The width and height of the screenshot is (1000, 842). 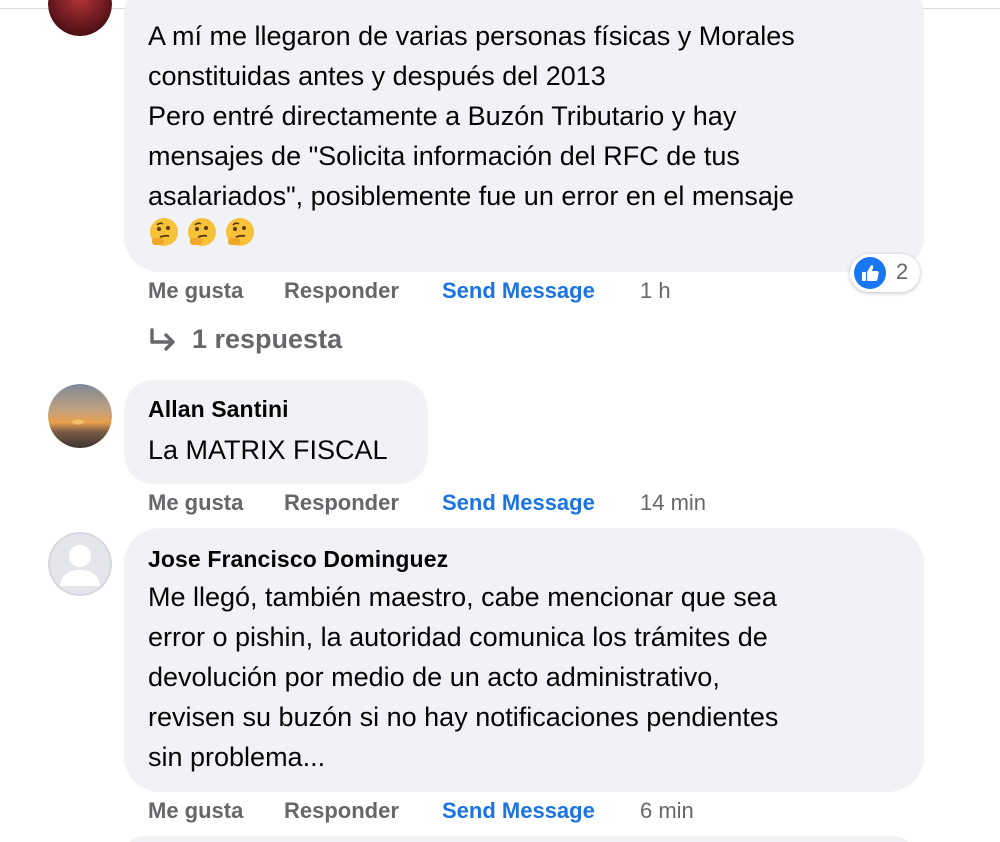 What do you see at coordinates (673, 503) in the screenshot?
I see `timestamp: 14 min` at bounding box center [673, 503].